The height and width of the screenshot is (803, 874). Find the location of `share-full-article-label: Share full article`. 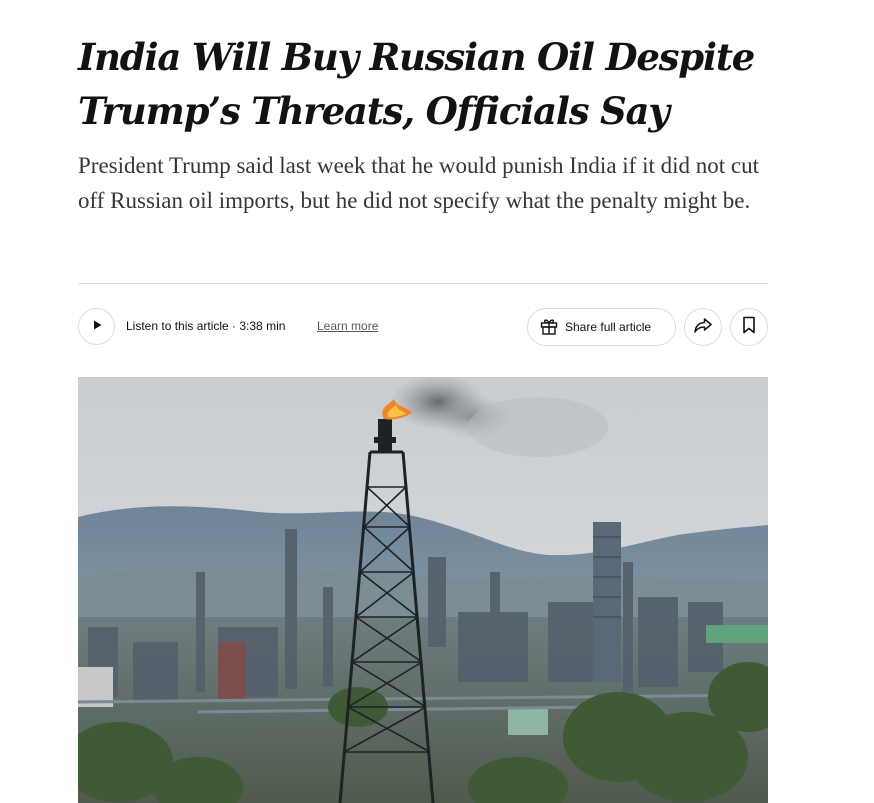

share-full-article-label: Share full article is located at coordinates (608, 327).